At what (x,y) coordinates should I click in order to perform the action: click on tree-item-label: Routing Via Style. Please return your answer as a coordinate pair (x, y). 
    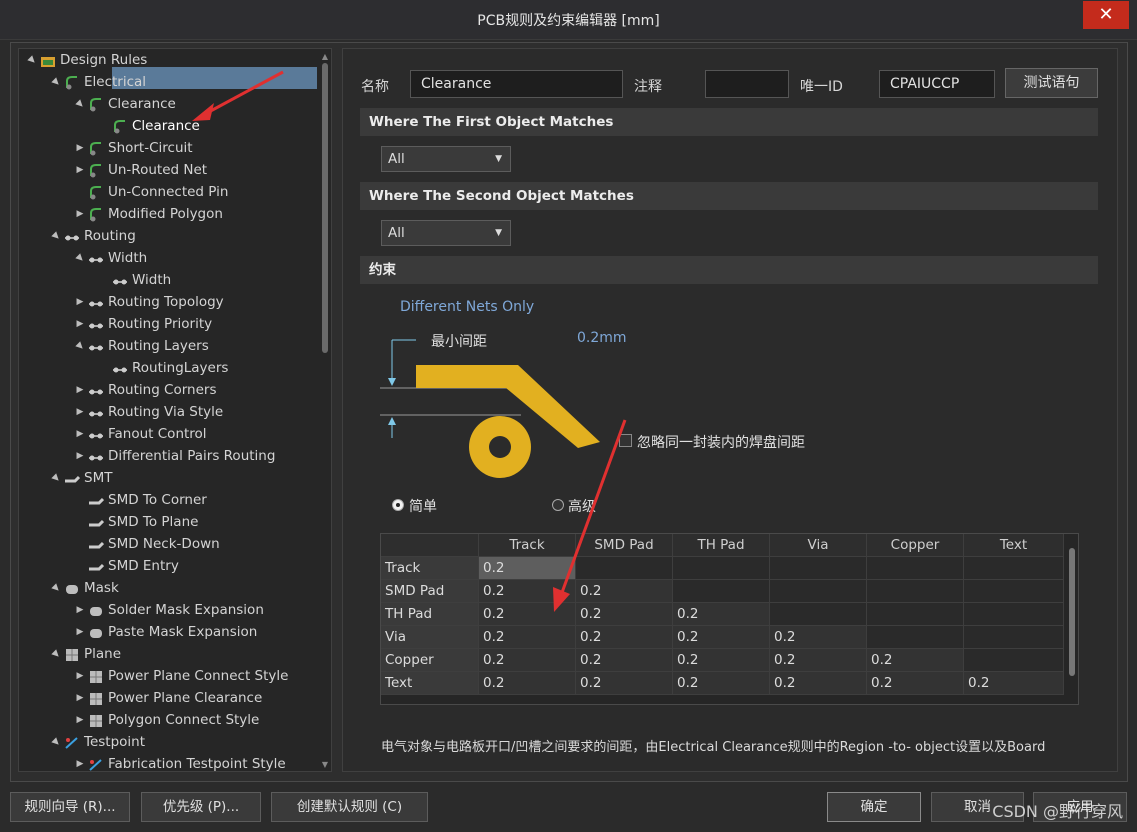
    Looking at the image, I should click on (166, 412).